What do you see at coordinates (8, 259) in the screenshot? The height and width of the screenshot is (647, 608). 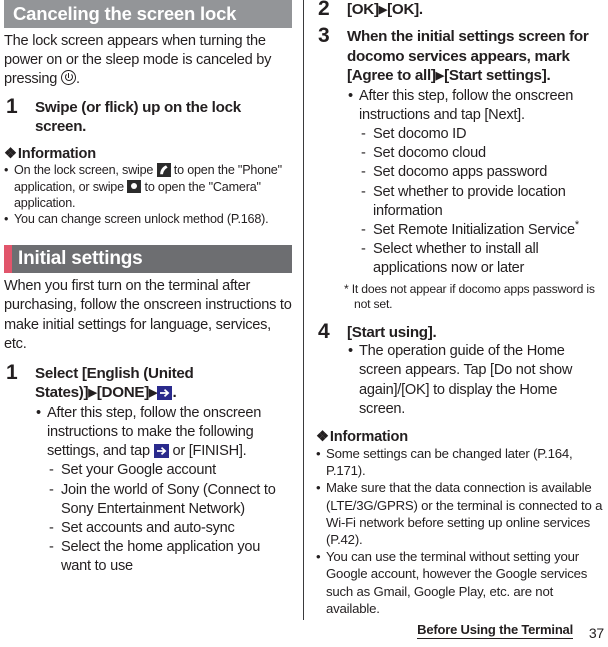 I see `accent-bar` at bounding box center [8, 259].